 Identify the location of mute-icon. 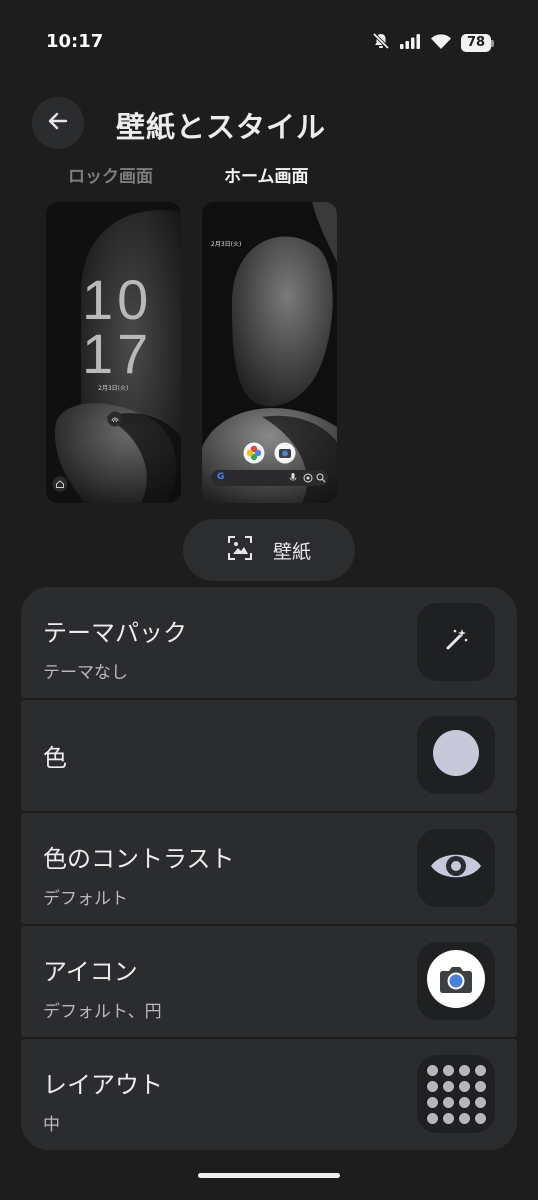
(381, 43).